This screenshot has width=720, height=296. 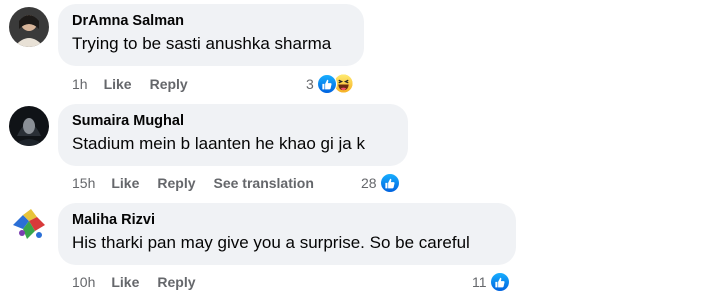 What do you see at coordinates (83, 282) in the screenshot?
I see `comment-timestamp: 10h` at bounding box center [83, 282].